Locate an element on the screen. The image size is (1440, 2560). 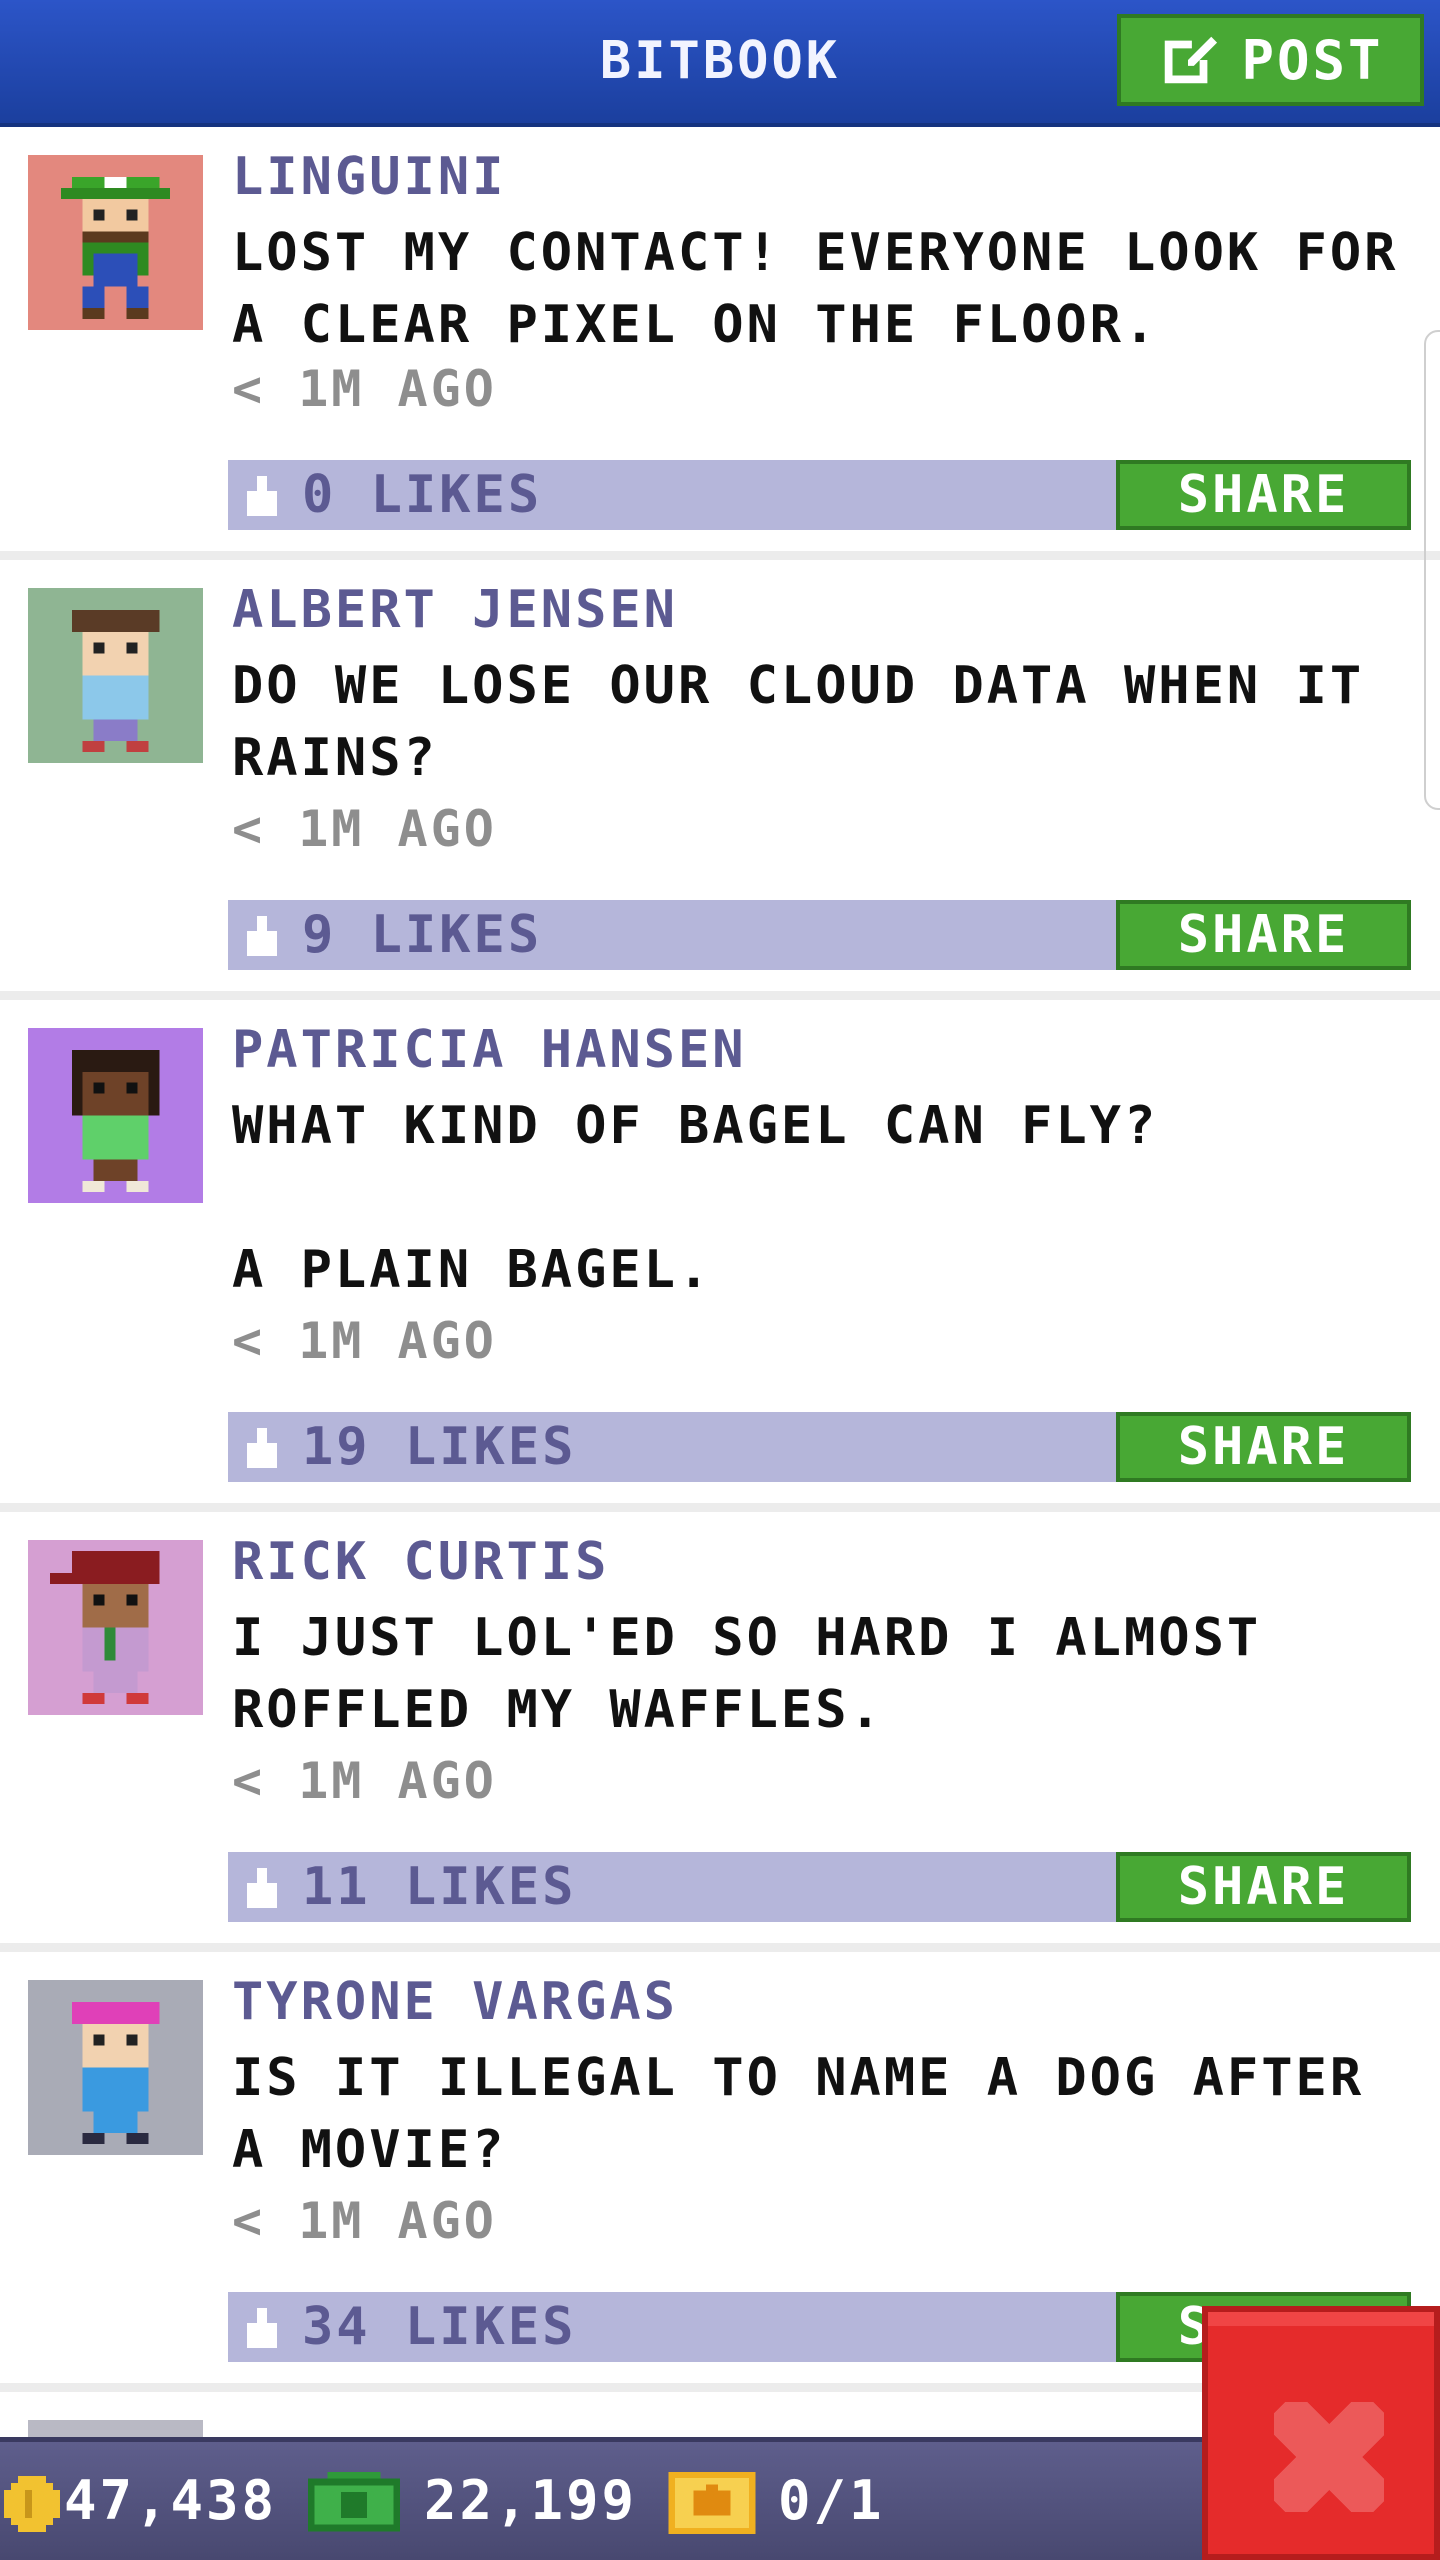
like-count: 11 LIKES is located at coordinates (439, 1887).